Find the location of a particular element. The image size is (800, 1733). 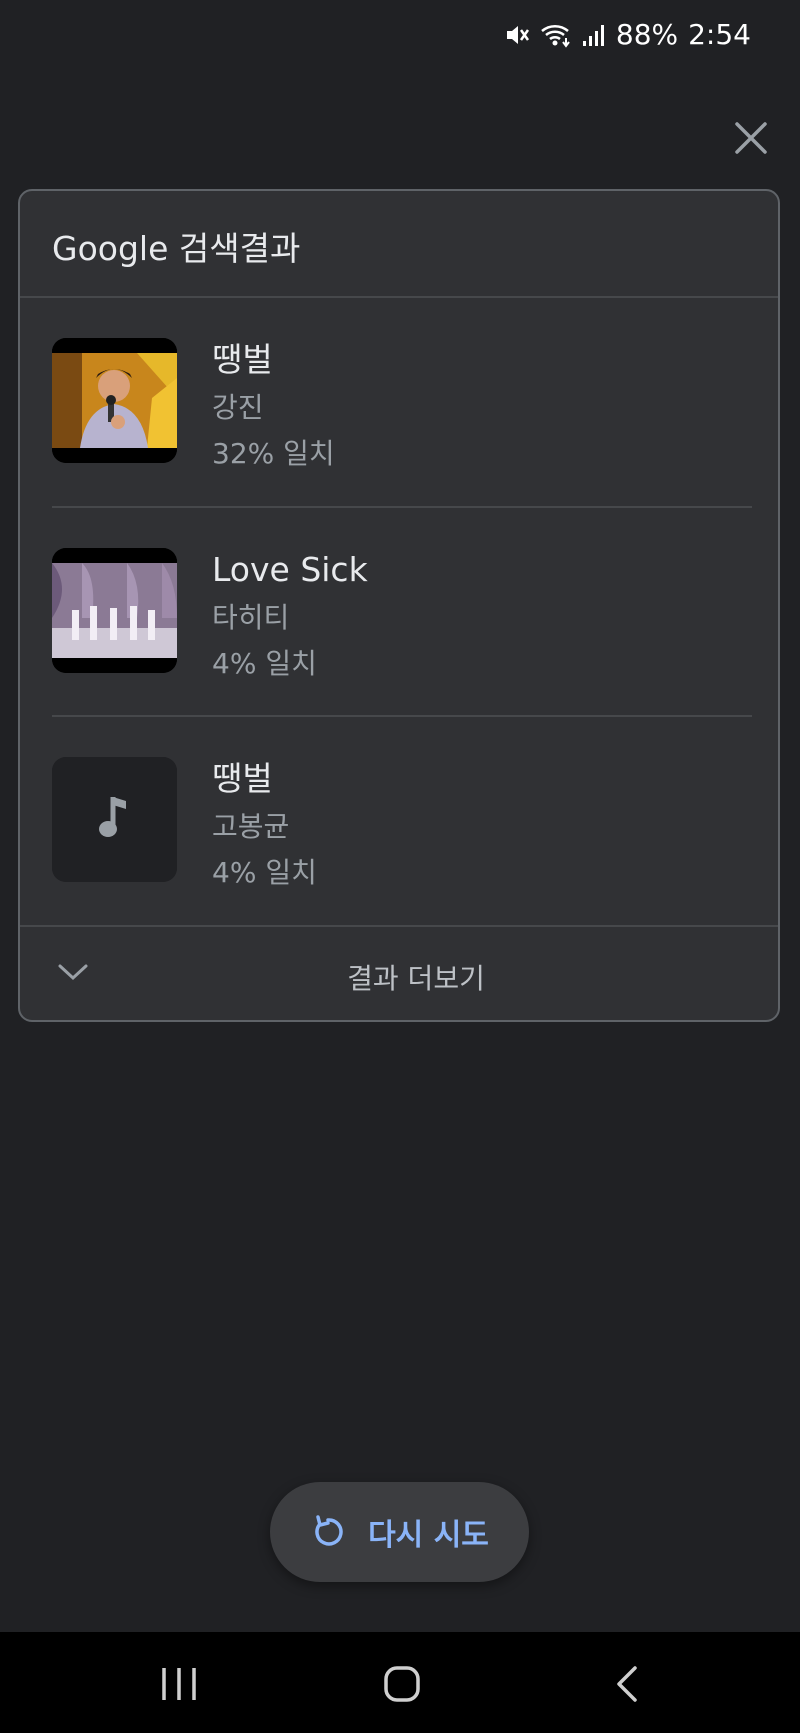

home-icon is located at coordinates (402, 1684).